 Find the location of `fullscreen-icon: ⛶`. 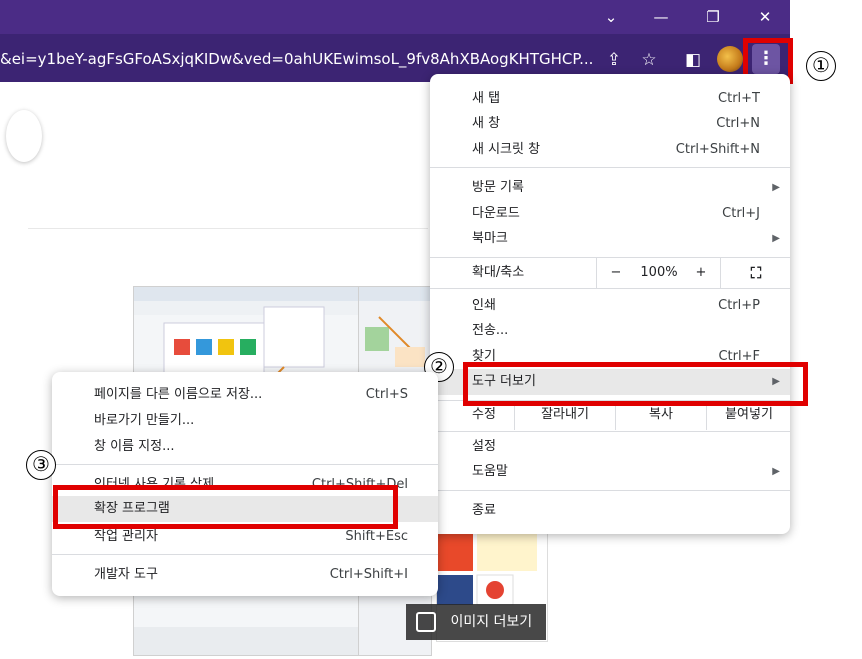

fullscreen-icon: ⛶ is located at coordinates (756, 273).